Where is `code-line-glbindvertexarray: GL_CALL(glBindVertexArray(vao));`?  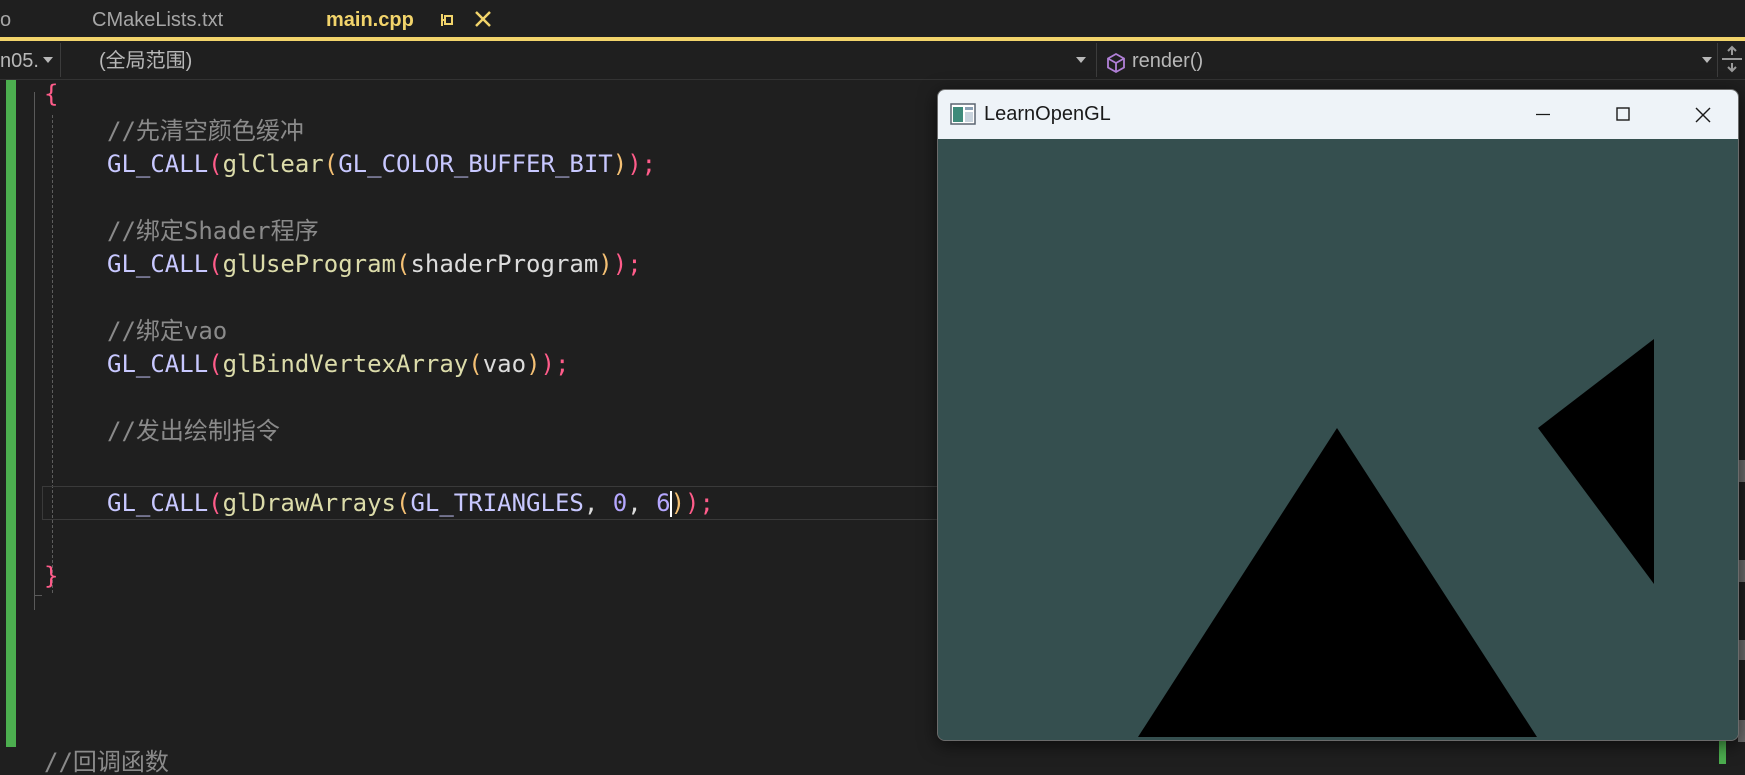
code-line-glbindvertexarray: GL_CALL(glBindVertexArray(vao)); is located at coordinates (338, 364).